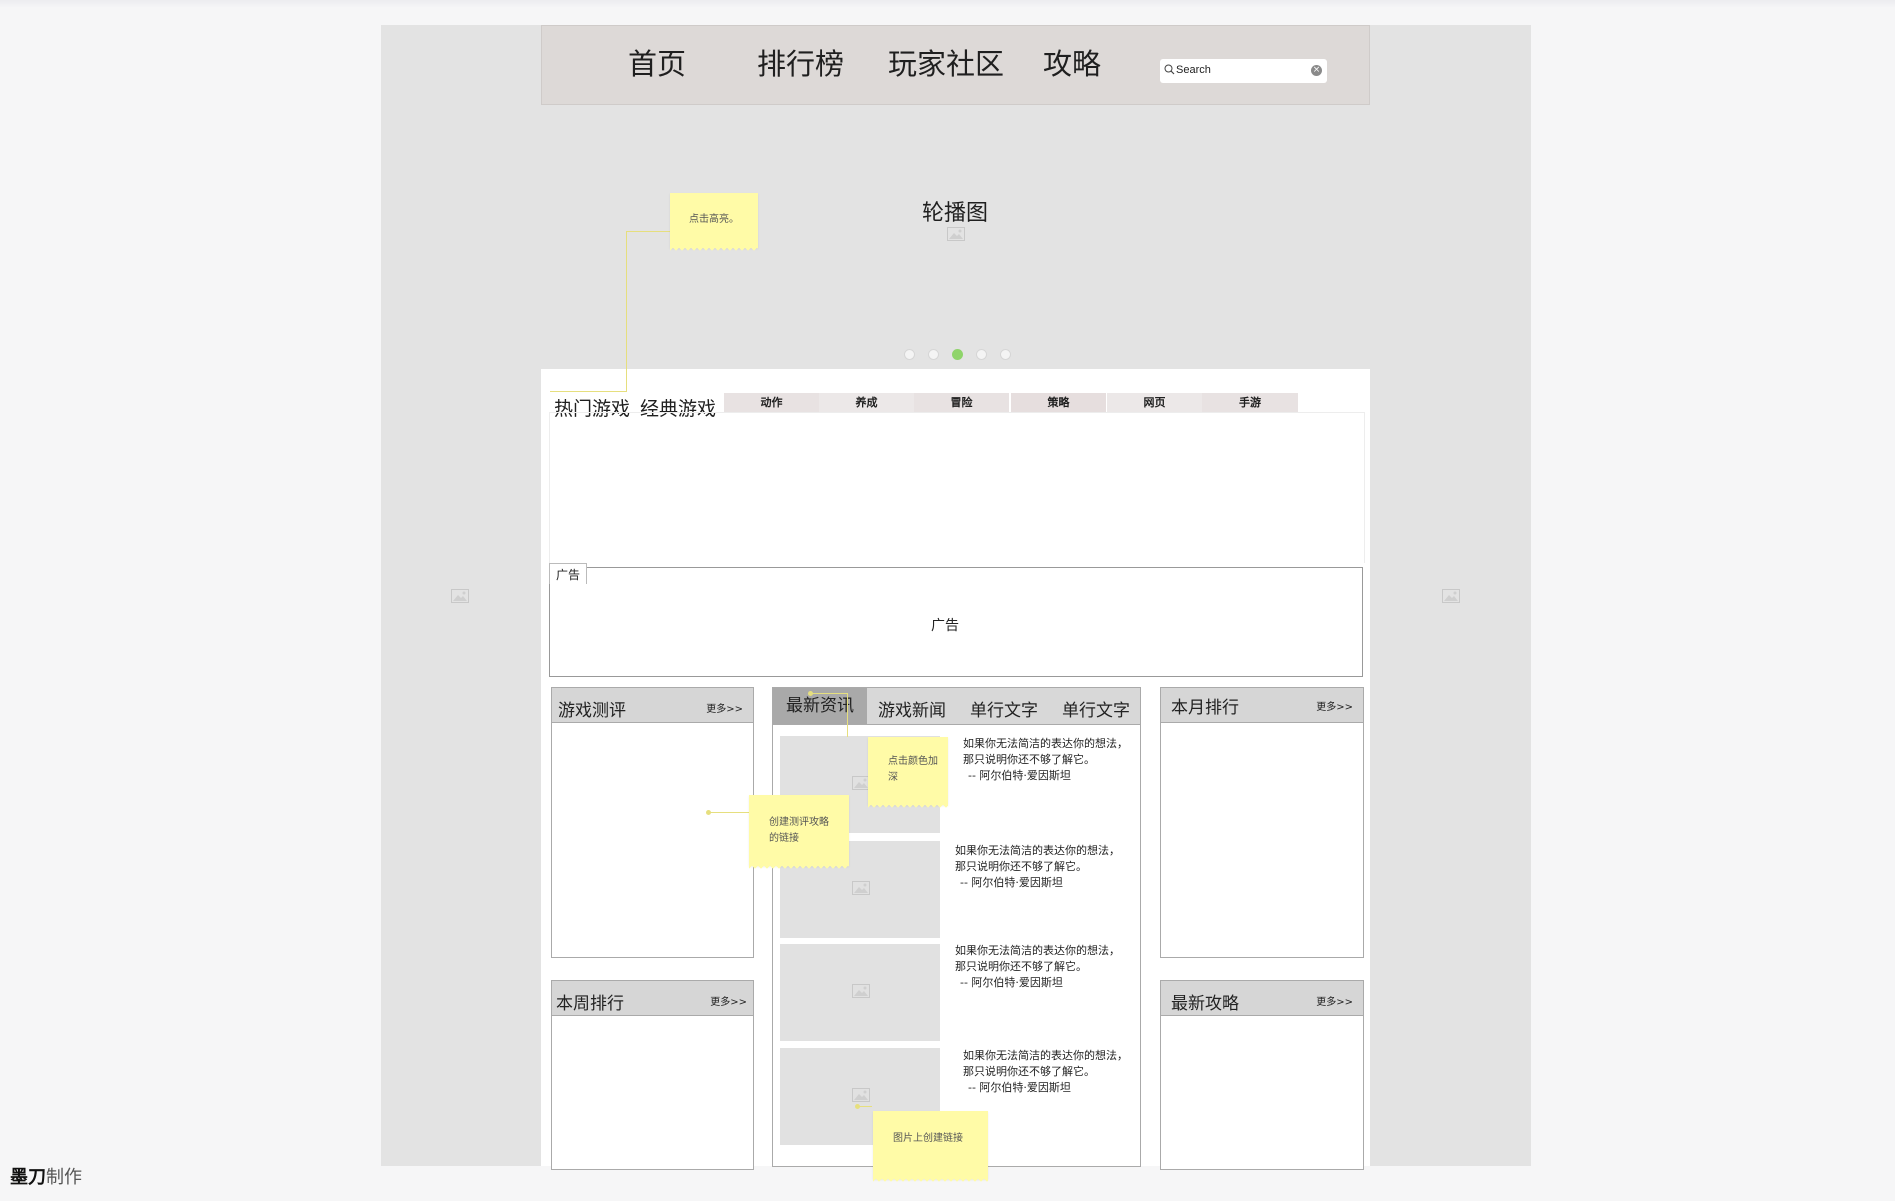 This screenshot has width=1895, height=1201. What do you see at coordinates (954, 213) in the screenshot?
I see `carousel-title: 轮播图` at bounding box center [954, 213].